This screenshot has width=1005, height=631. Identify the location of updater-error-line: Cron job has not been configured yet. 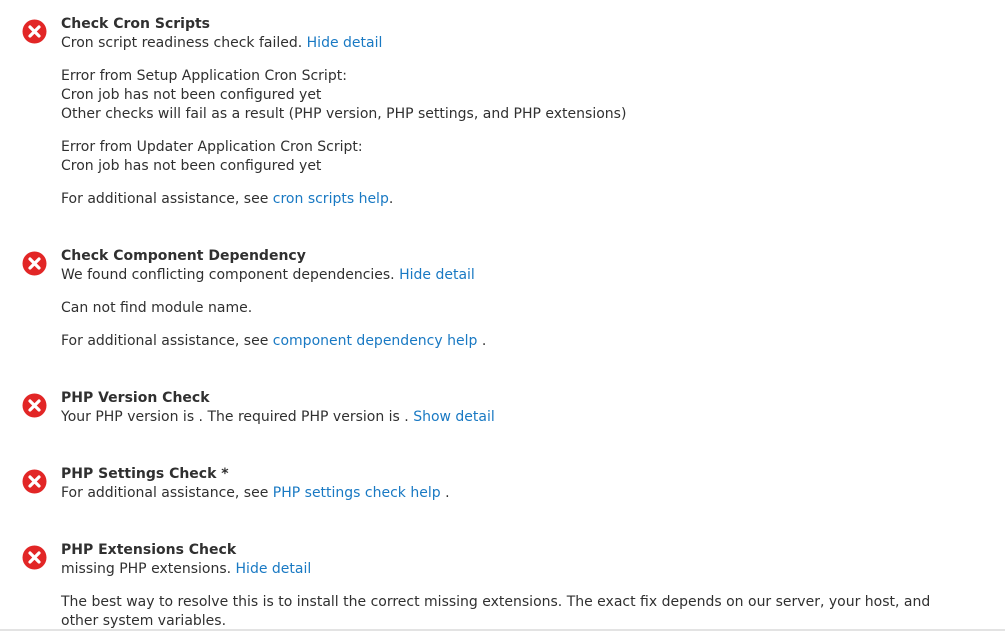
(191, 166).